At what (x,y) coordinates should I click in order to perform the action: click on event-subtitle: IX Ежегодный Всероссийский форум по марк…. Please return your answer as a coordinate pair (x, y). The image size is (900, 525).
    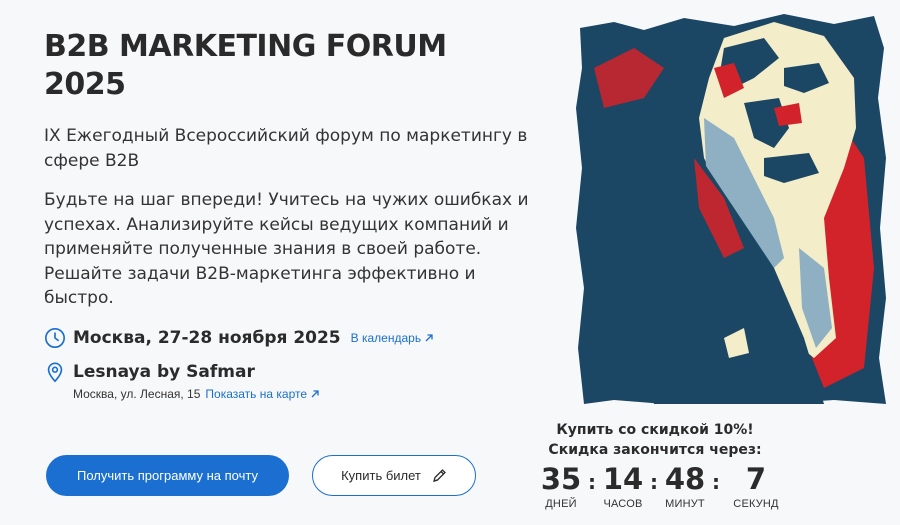
    Looking at the image, I should click on (286, 148).